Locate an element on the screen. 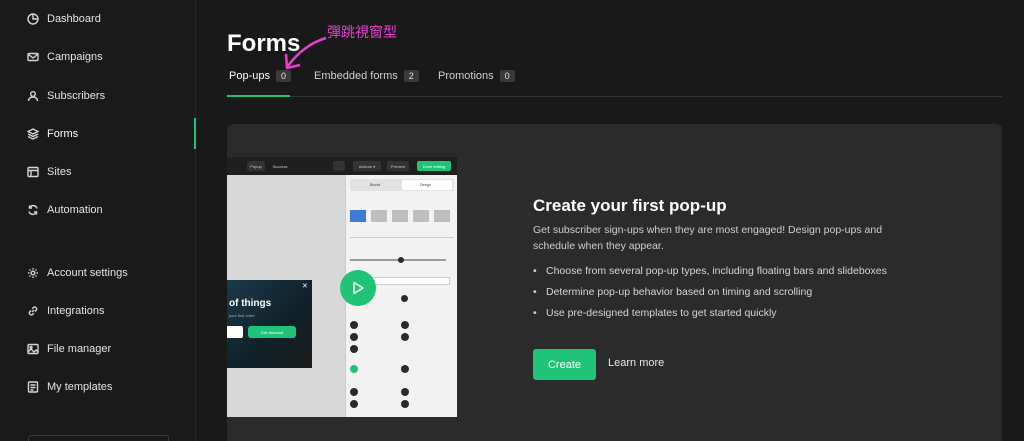 Image resolution: width=1024 pixels, height=441 pixels. sites-icon is located at coordinates (33, 172).